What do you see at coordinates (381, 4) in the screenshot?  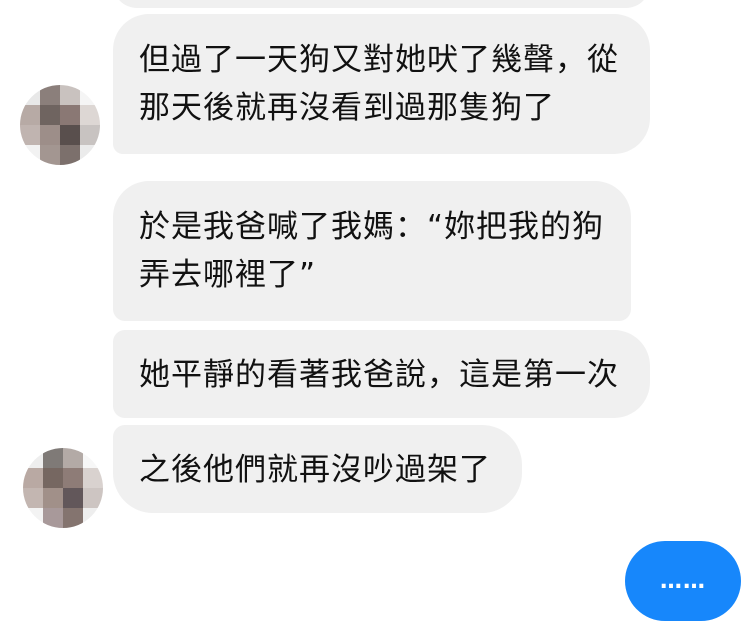 I see `previous-message-bubble` at bounding box center [381, 4].